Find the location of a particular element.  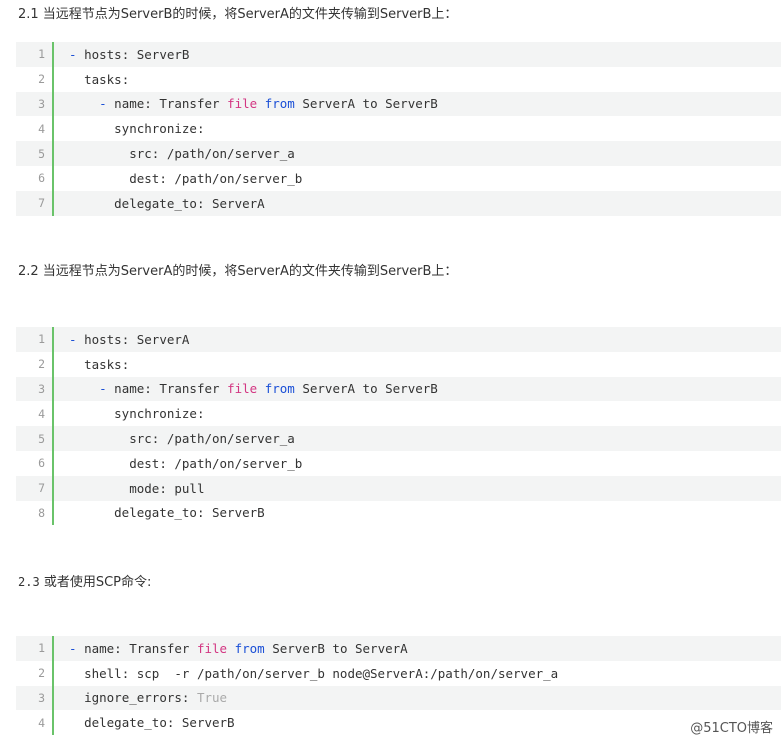

code-line: 4 synchronize: is located at coordinates (398, 414).